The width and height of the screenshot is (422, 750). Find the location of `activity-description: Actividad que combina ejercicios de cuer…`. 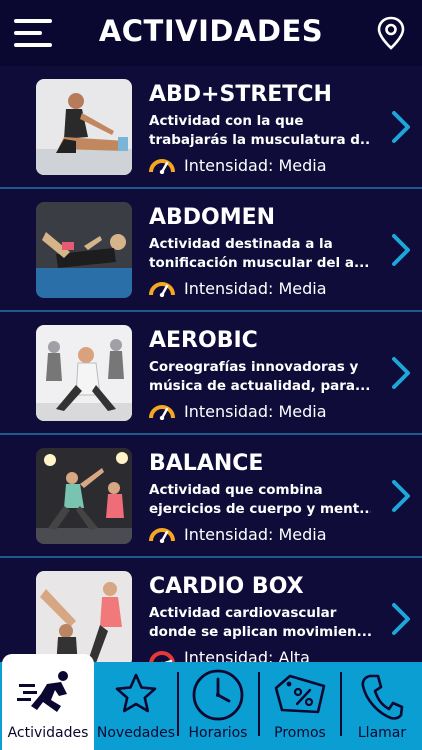

activity-description: Actividad que combina ejercicios de cuer… is located at coordinates (260, 499).